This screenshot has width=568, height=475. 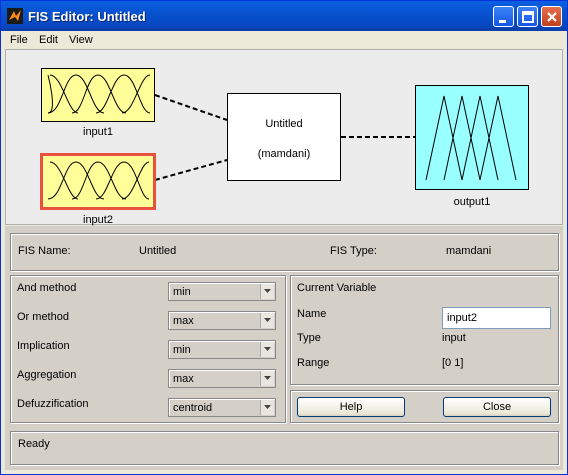 I want to click on output1-label: output1, so click(x=472, y=202).